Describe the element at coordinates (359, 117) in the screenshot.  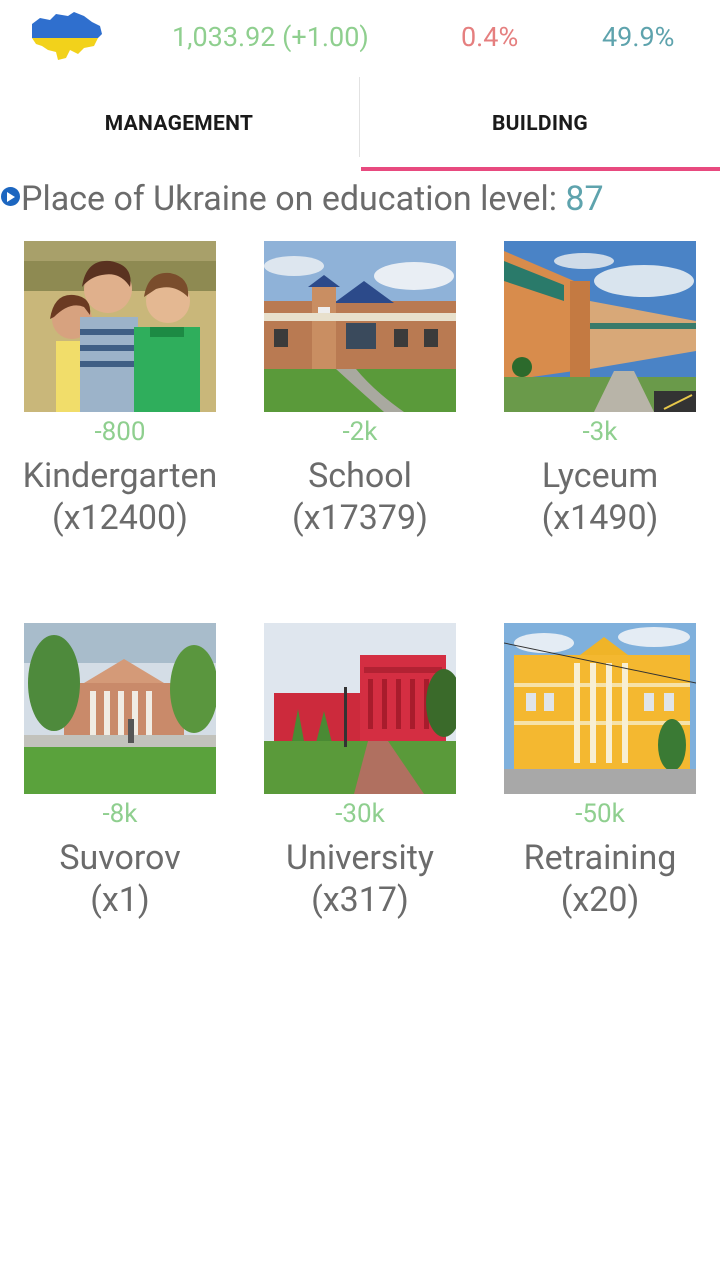
I see `tab-divider` at that location.